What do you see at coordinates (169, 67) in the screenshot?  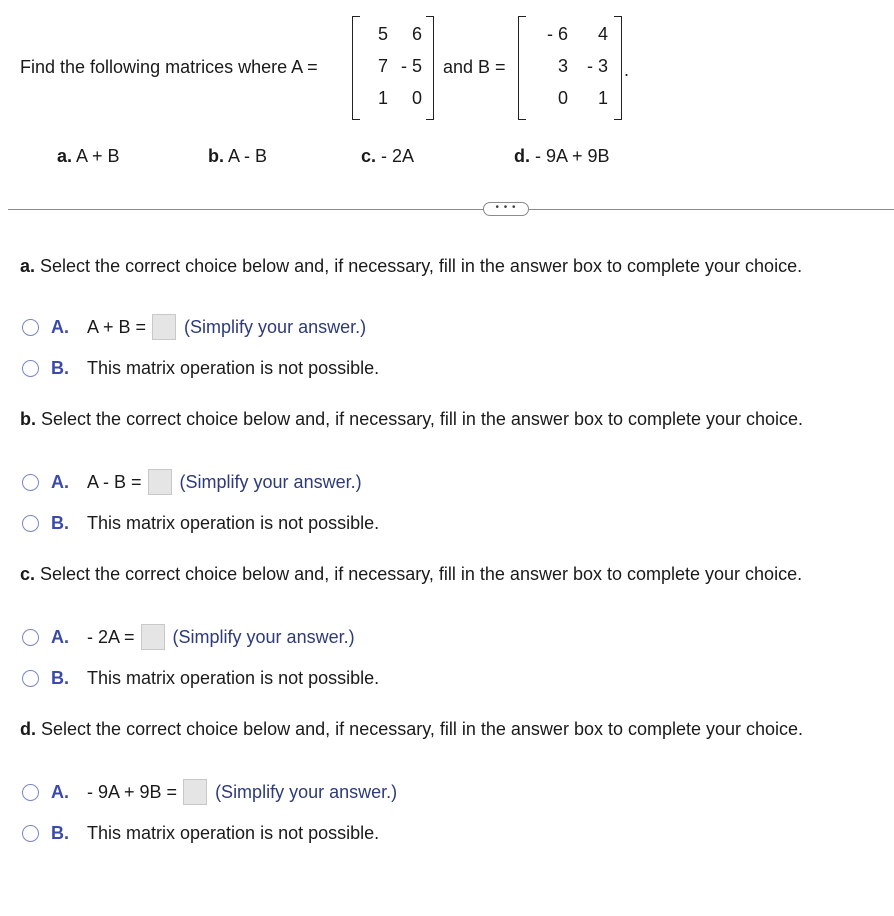 I see `problem-intro: Find the following matrices where A =` at bounding box center [169, 67].